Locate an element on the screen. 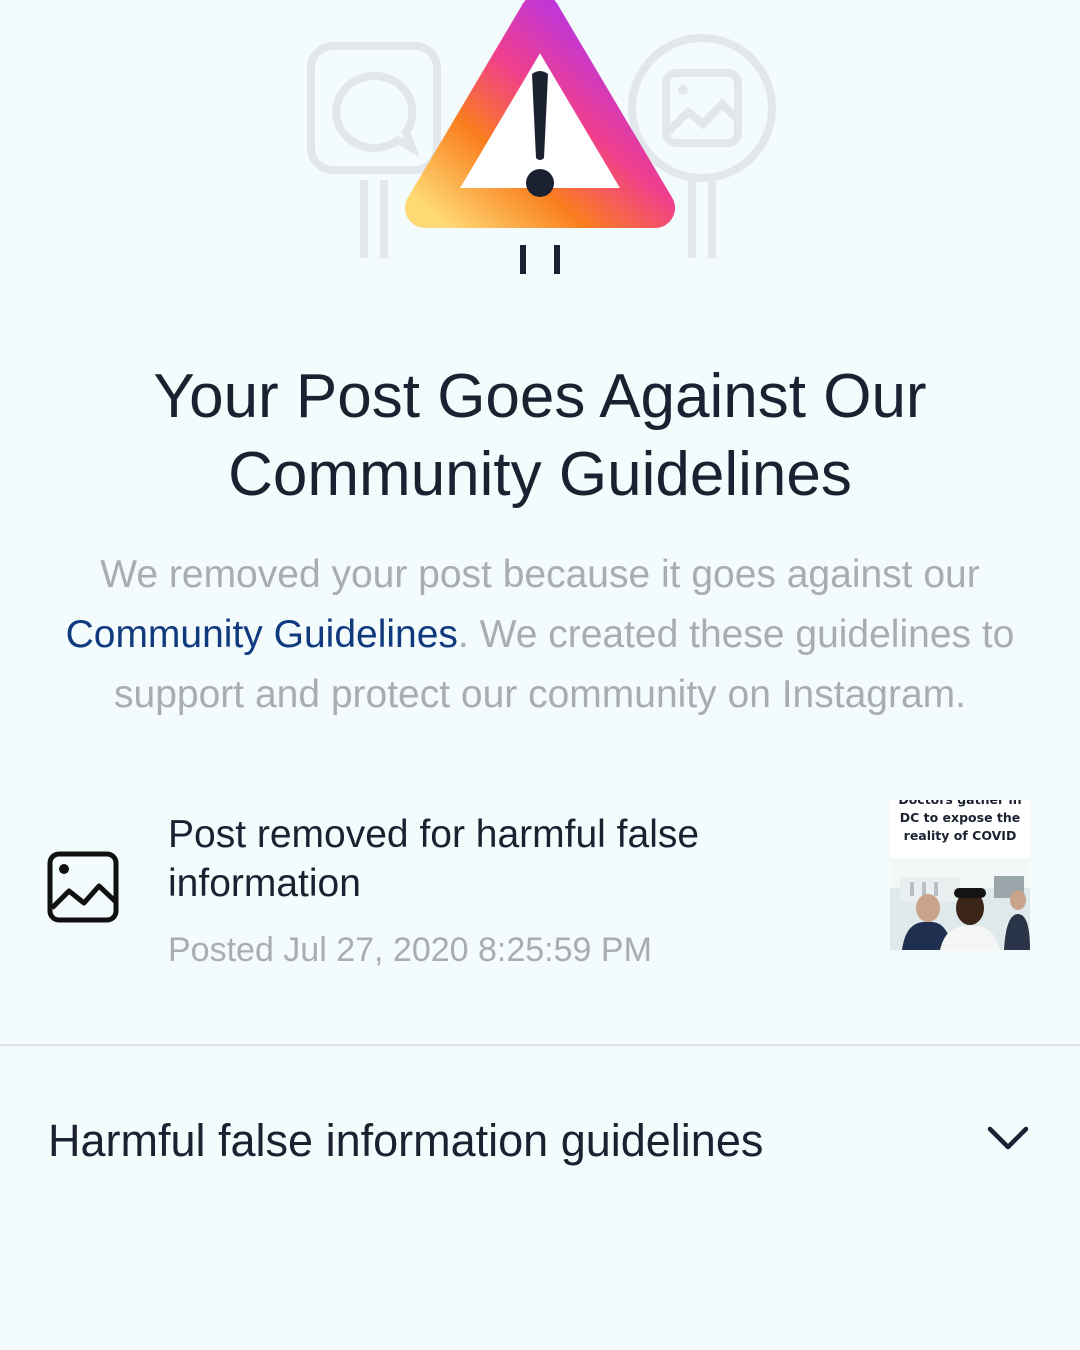 The width and height of the screenshot is (1080, 1350). community-guidelines-link: Community Guidelines is located at coordinates (262, 634).